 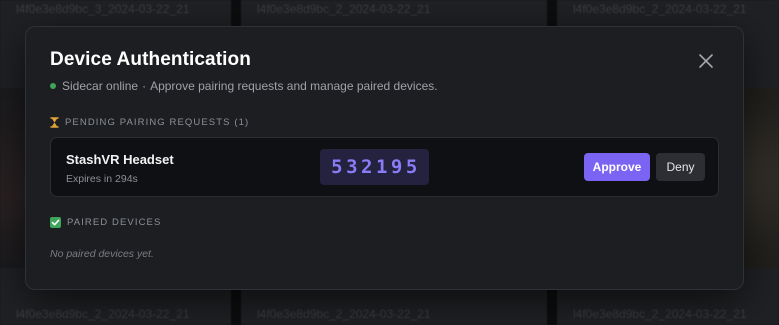 What do you see at coordinates (55, 222) in the screenshot?
I see `check-box-icon` at bounding box center [55, 222].